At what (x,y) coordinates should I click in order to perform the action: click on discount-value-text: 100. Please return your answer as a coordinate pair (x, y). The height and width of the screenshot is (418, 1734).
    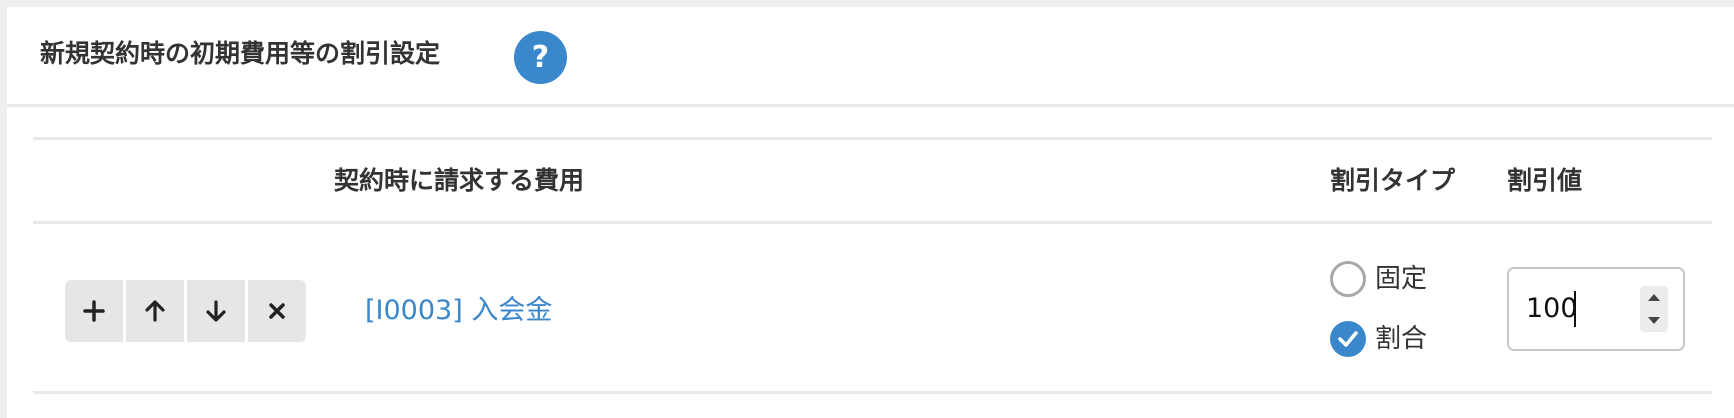
    Looking at the image, I should click on (1552, 308).